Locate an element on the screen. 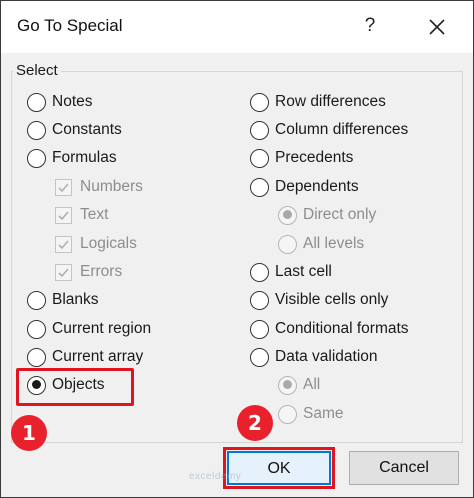  option-label: Blanks is located at coordinates (75, 299).